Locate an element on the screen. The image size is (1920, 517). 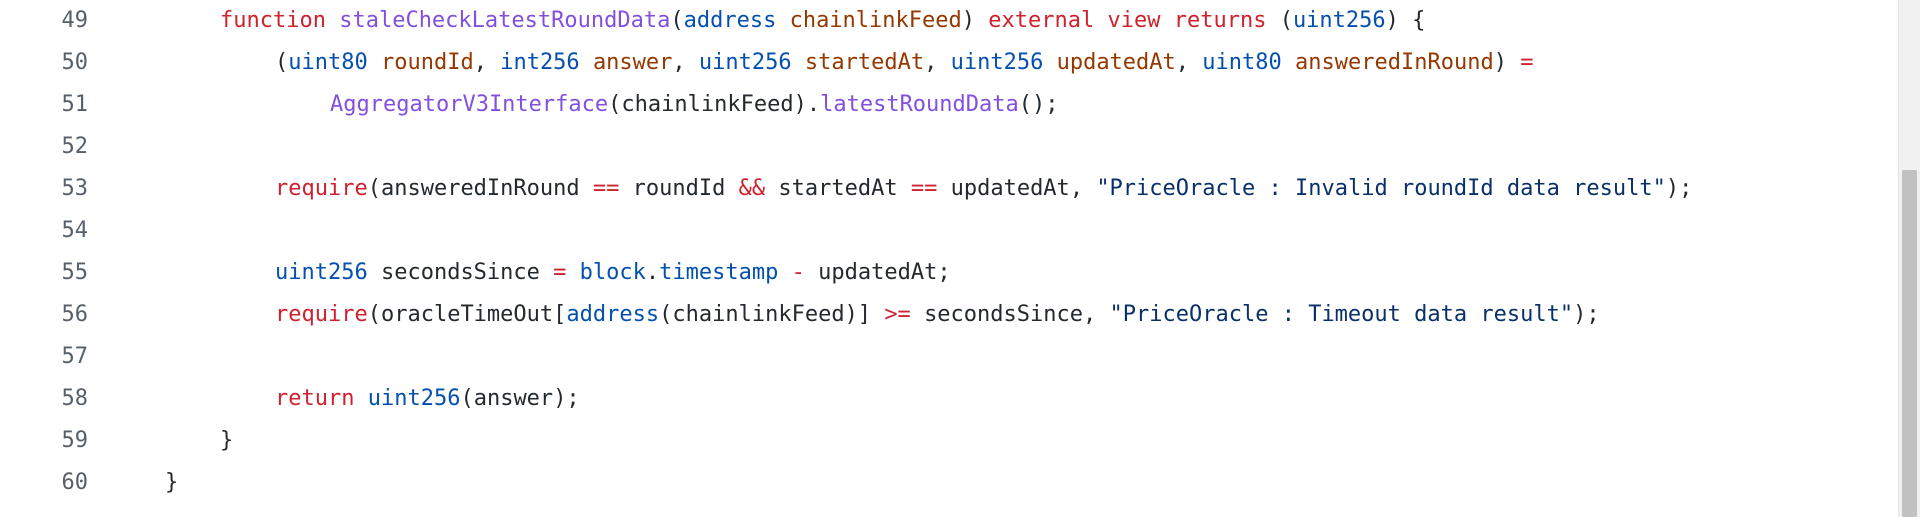
code-token-op: - is located at coordinates (798, 272).